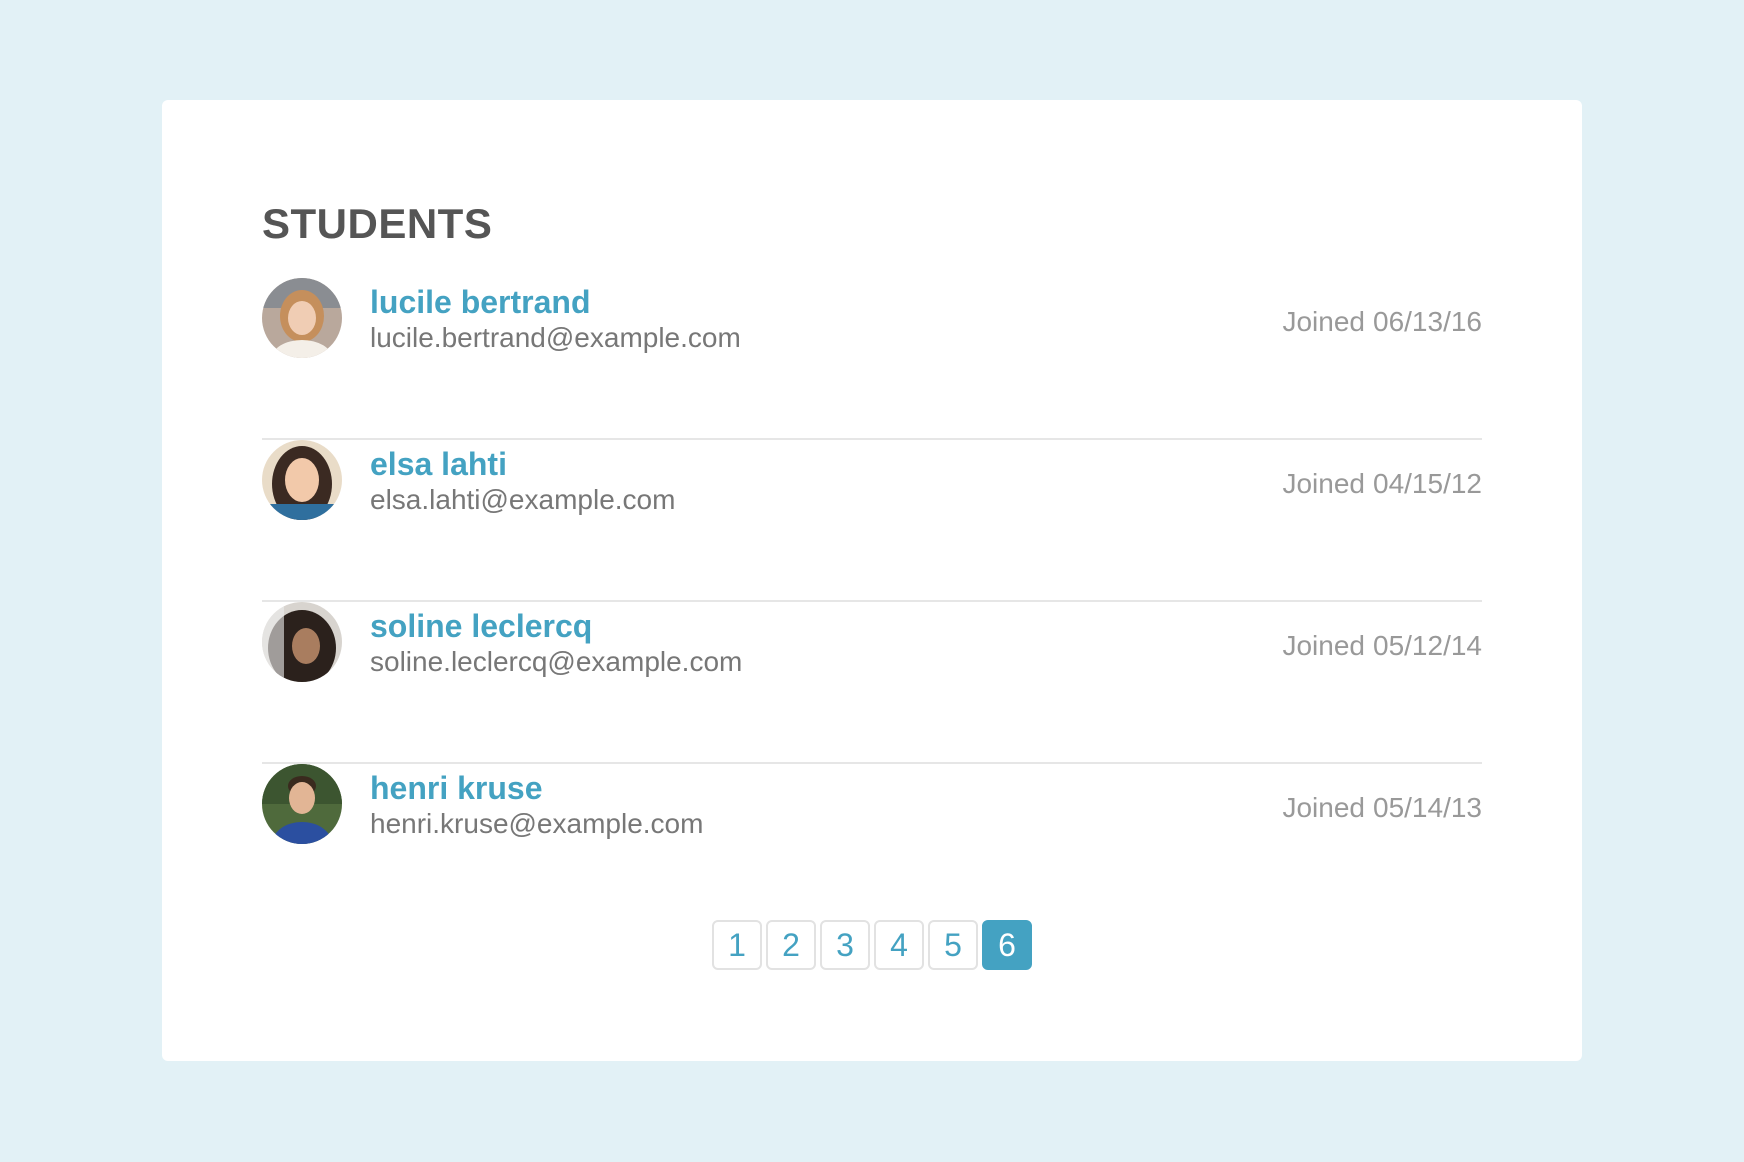 Image resolution: width=1744 pixels, height=1162 pixels. I want to click on joined-value: 05/14/13, so click(1427, 807).